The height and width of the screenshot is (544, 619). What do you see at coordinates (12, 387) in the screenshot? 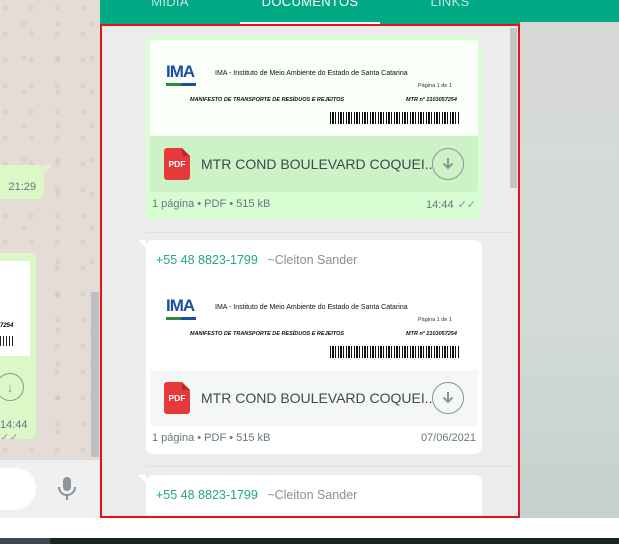
I see `download-icon: ↓` at bounding box center [12, 387].